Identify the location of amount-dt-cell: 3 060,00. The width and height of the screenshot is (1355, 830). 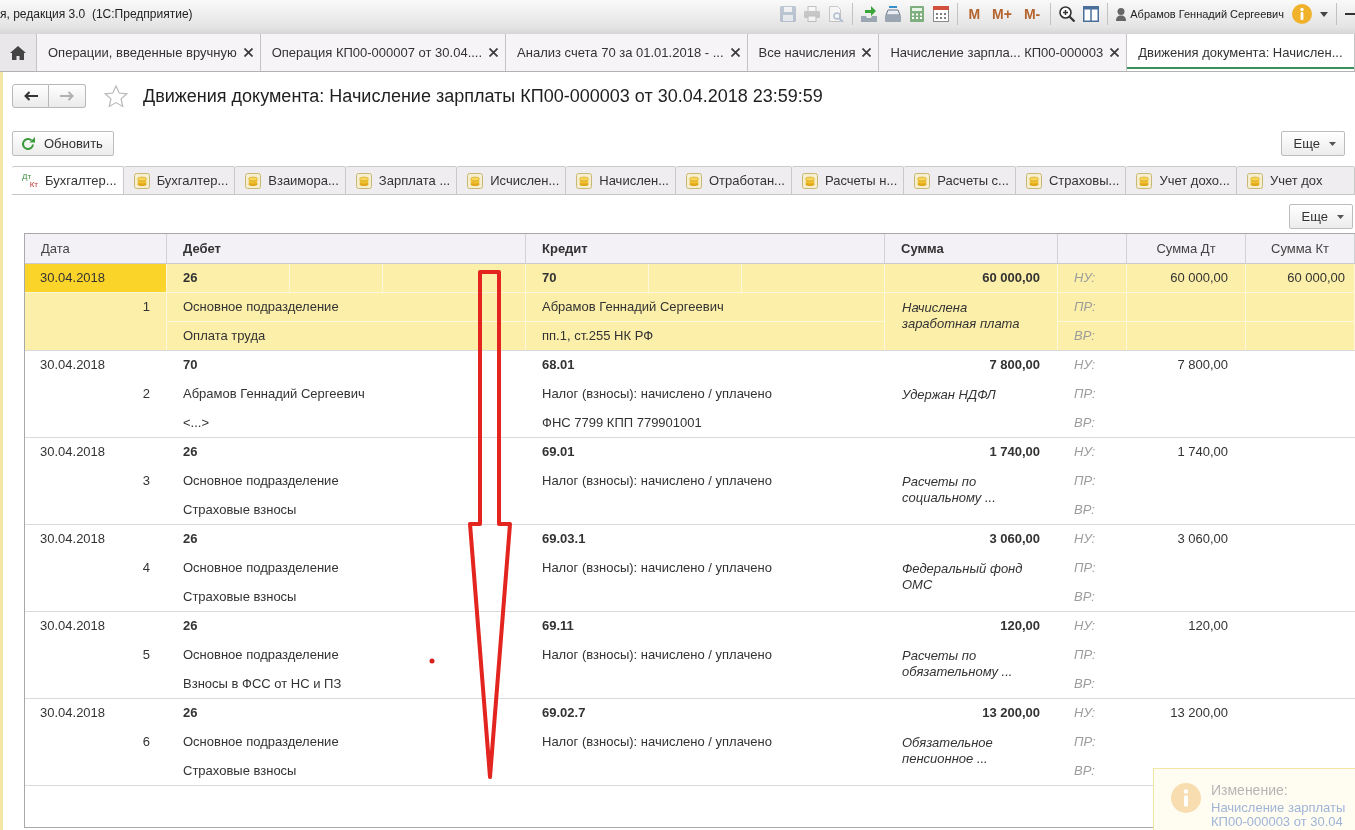
(1186, 539).